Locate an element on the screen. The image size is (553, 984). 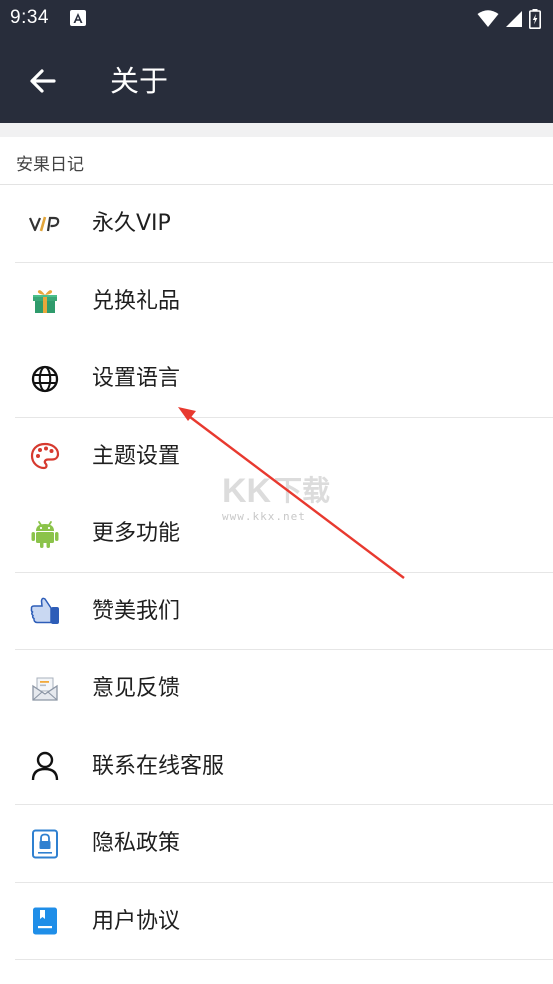
status-icons is located at coordinates (509, 19).